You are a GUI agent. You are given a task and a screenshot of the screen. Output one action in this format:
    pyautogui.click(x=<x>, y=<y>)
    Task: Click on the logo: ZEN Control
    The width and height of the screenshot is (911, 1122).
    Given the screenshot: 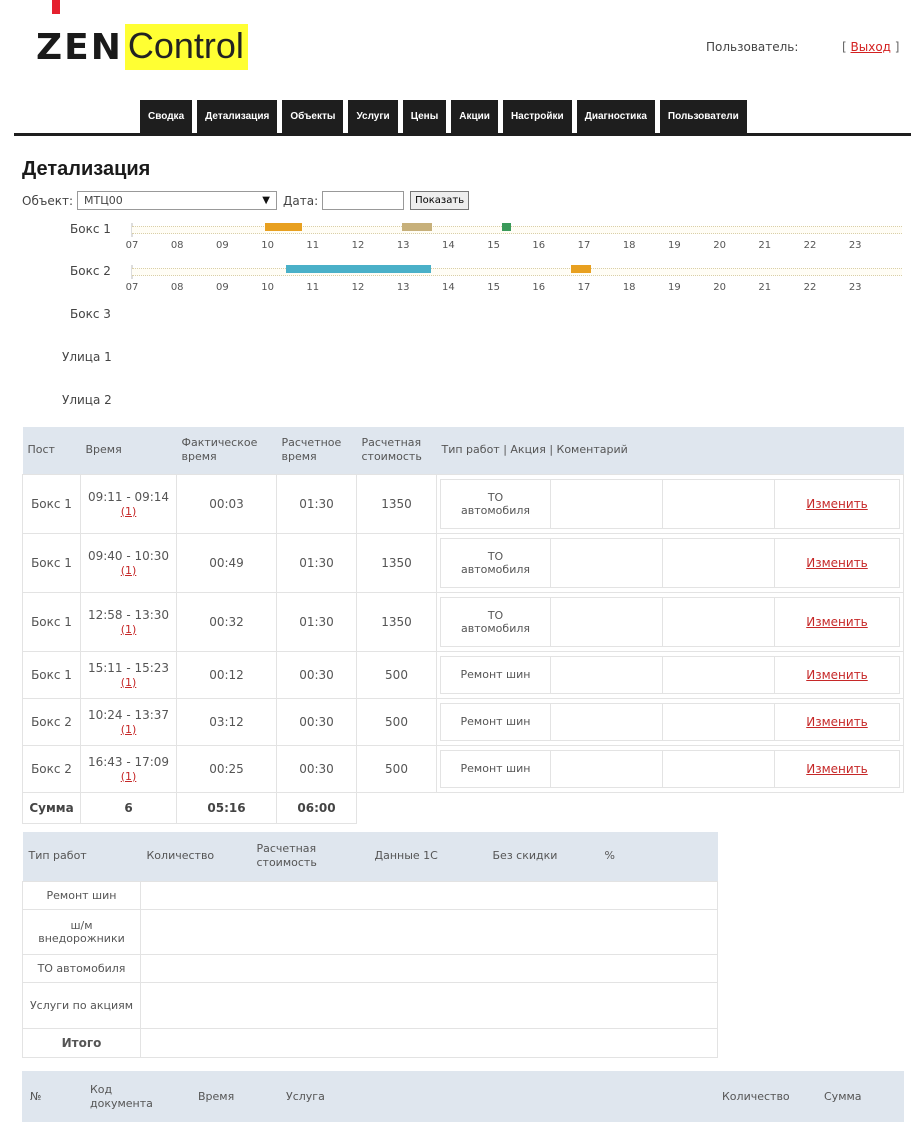 What is the action you would take?
    pyautogui.click(x=142, y=47)
    